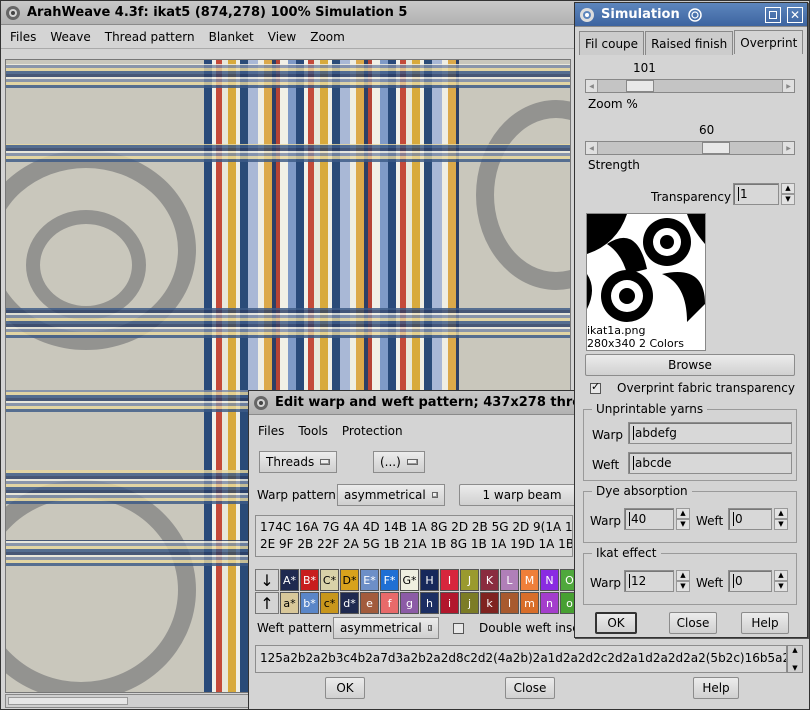  Describe the element at coordinates (86, 265) in the screenshot. I see `ikat-motif` at that location.